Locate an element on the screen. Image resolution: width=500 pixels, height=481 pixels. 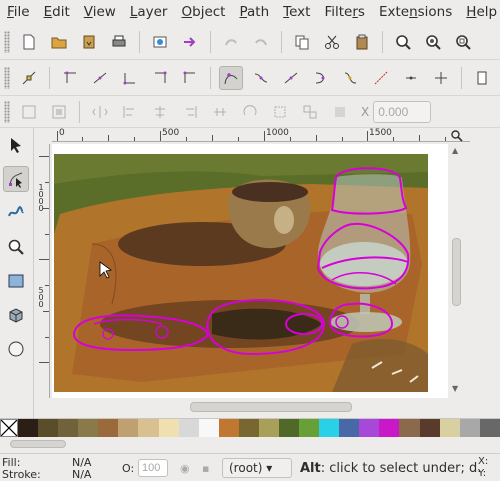
menu-file: File is located at coordinates (18, 12).